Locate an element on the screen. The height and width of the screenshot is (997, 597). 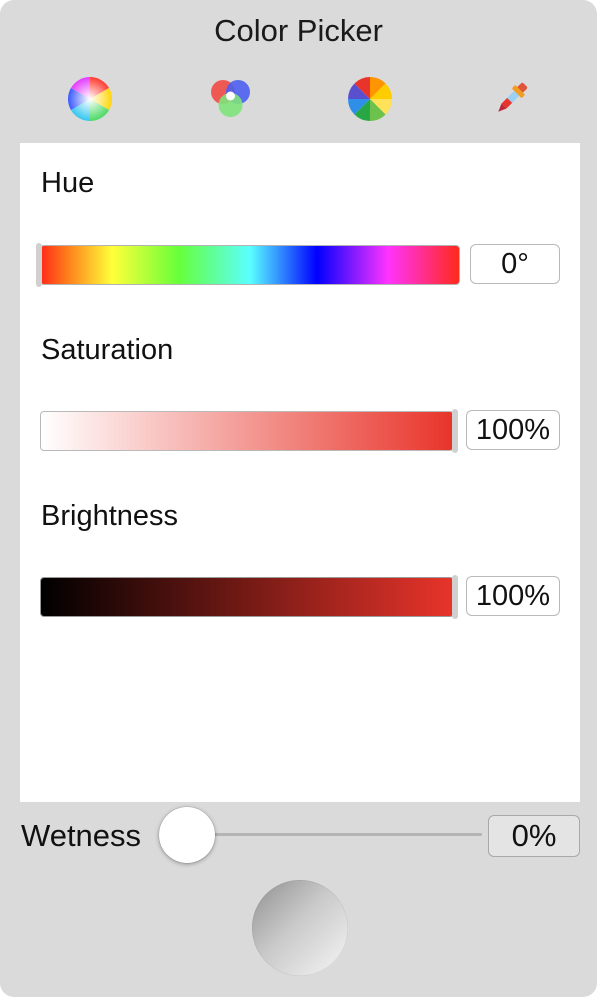
eyedropper-icon is located at coordinates (511, 99).